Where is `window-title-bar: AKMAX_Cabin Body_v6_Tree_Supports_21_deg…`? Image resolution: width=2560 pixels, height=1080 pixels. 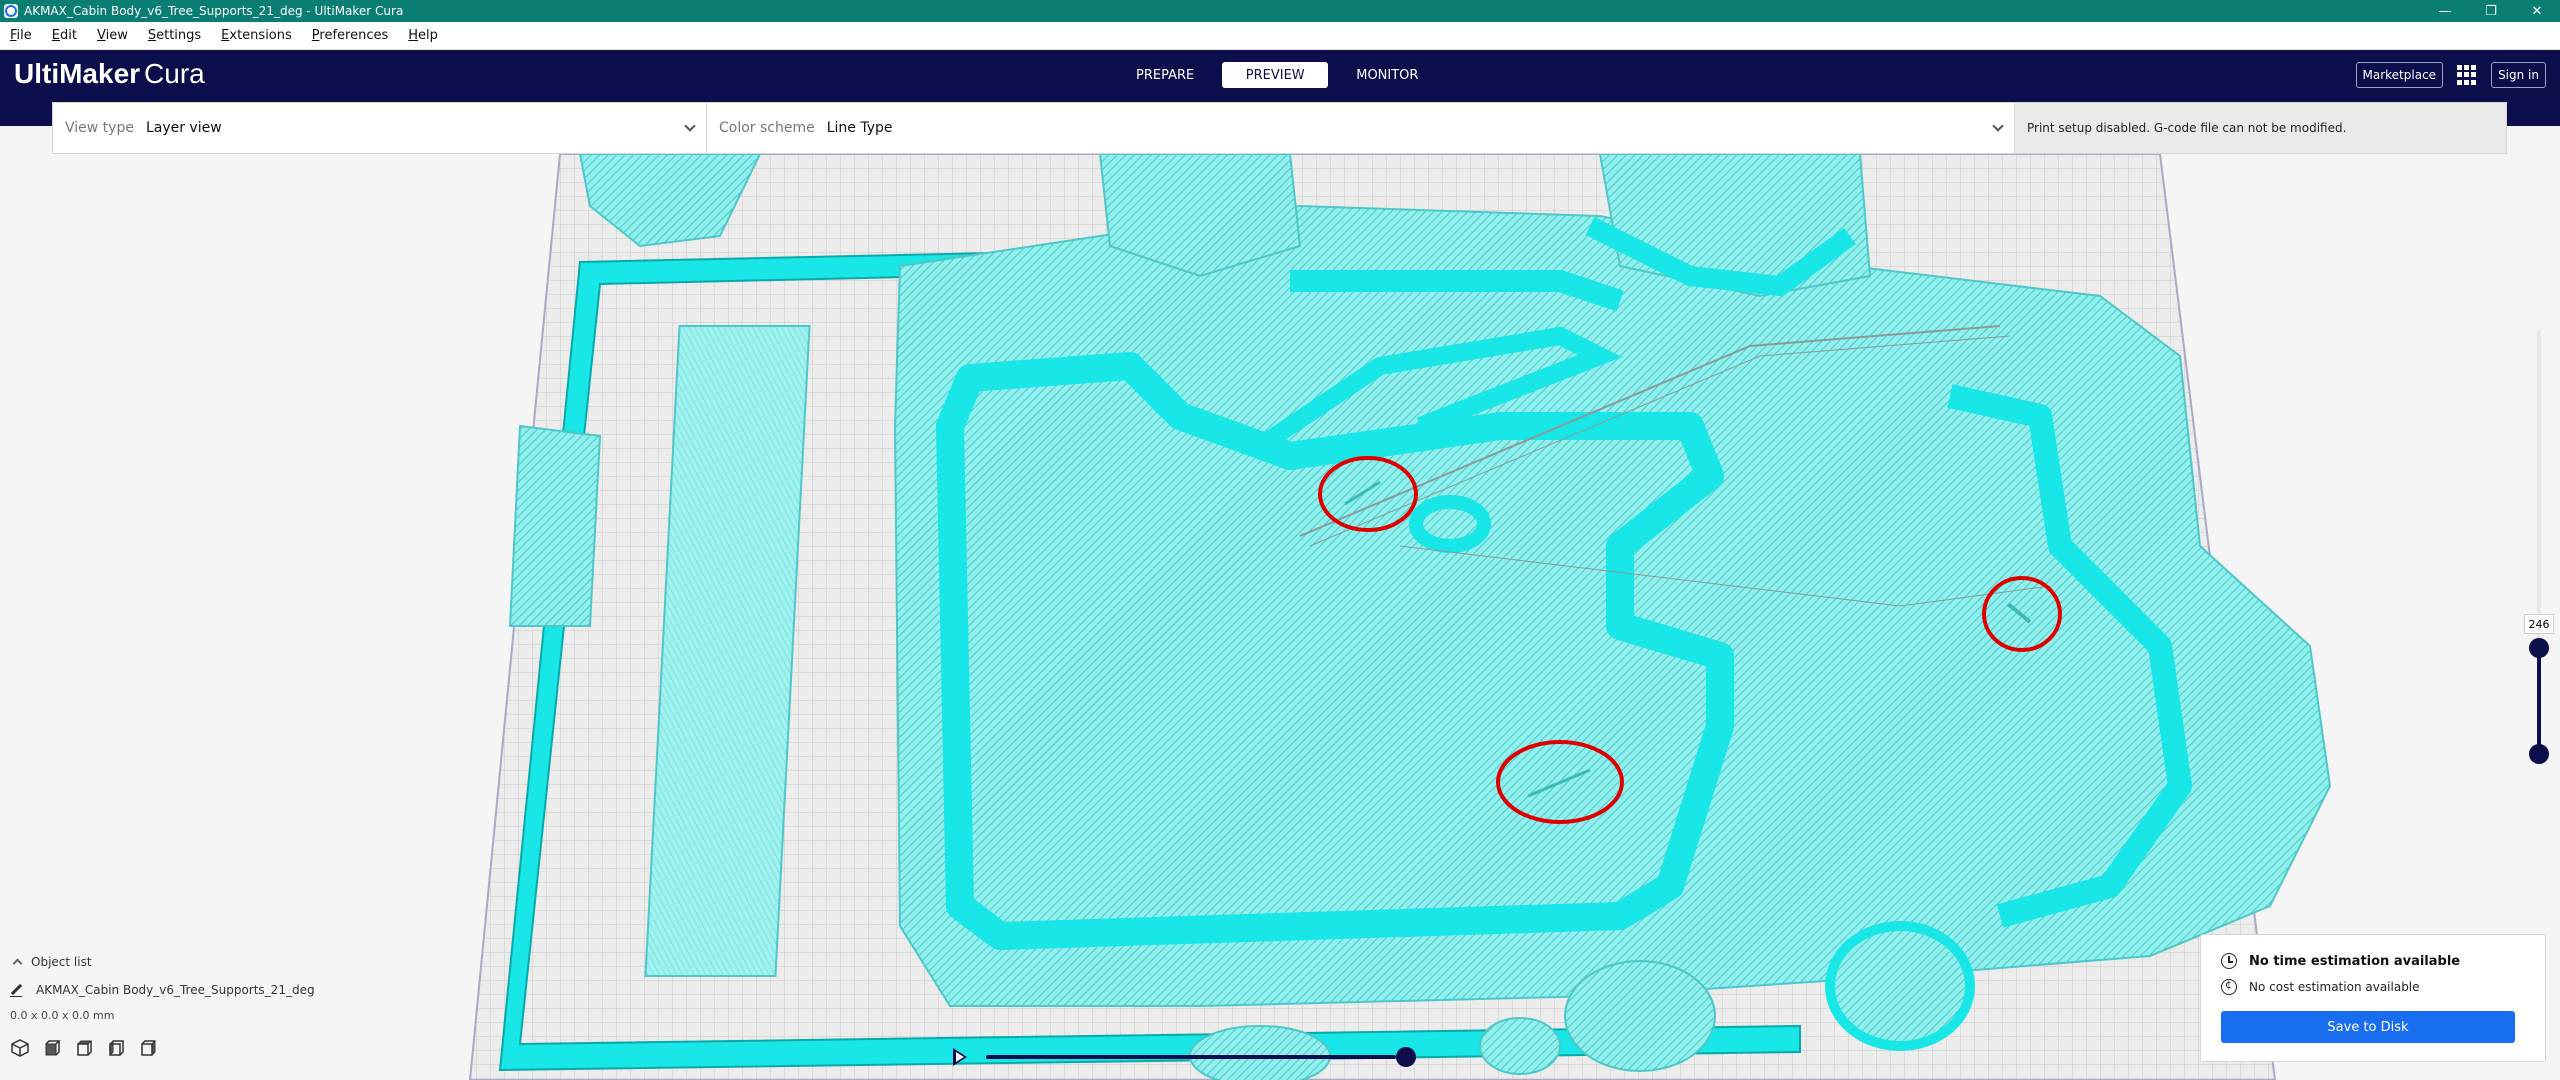 window-title-bar: AKMAX_Cabin Body_v6_Tree_Supports_21_deg… is located at coordinates (1280, 11).